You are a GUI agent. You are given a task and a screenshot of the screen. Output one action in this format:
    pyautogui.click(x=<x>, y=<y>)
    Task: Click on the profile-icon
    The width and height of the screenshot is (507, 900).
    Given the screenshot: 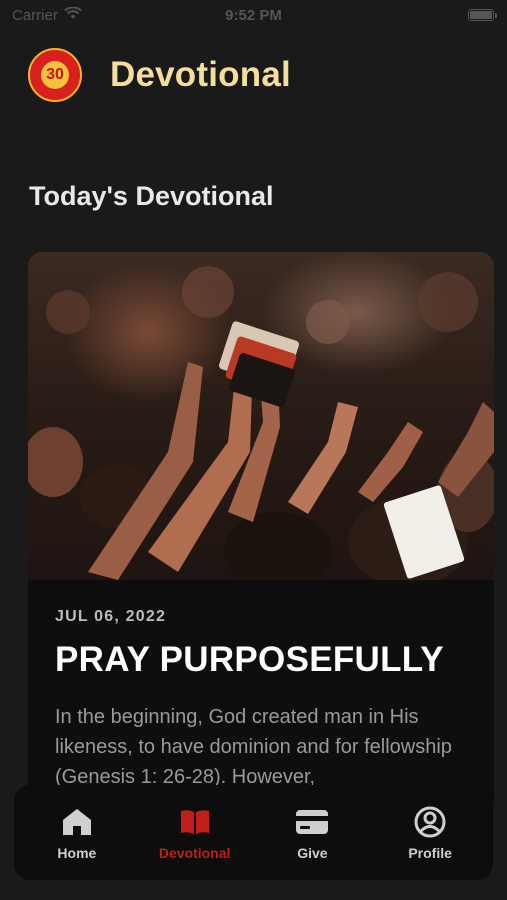 What is the action you would take?
    pyautogui.click(x=430, y=822)
    